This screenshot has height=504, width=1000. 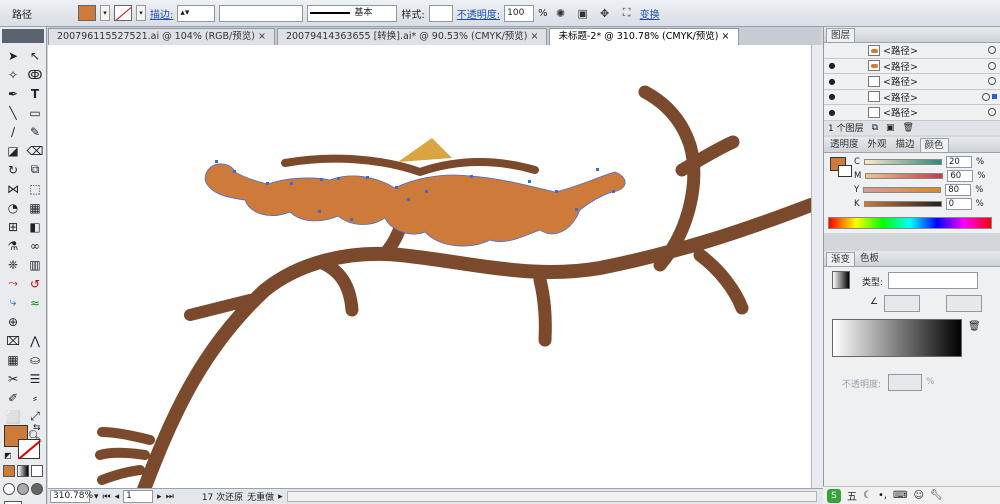 What do you see at coordinates (8, 455) in the screenshot?
I see `default-colors-icon: ◩` at bounding box center [8, 455].